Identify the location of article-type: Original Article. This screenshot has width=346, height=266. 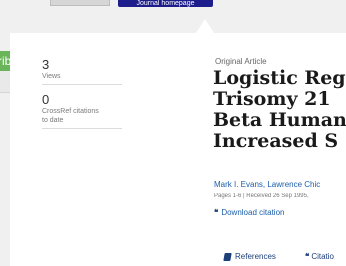
(241, 61).